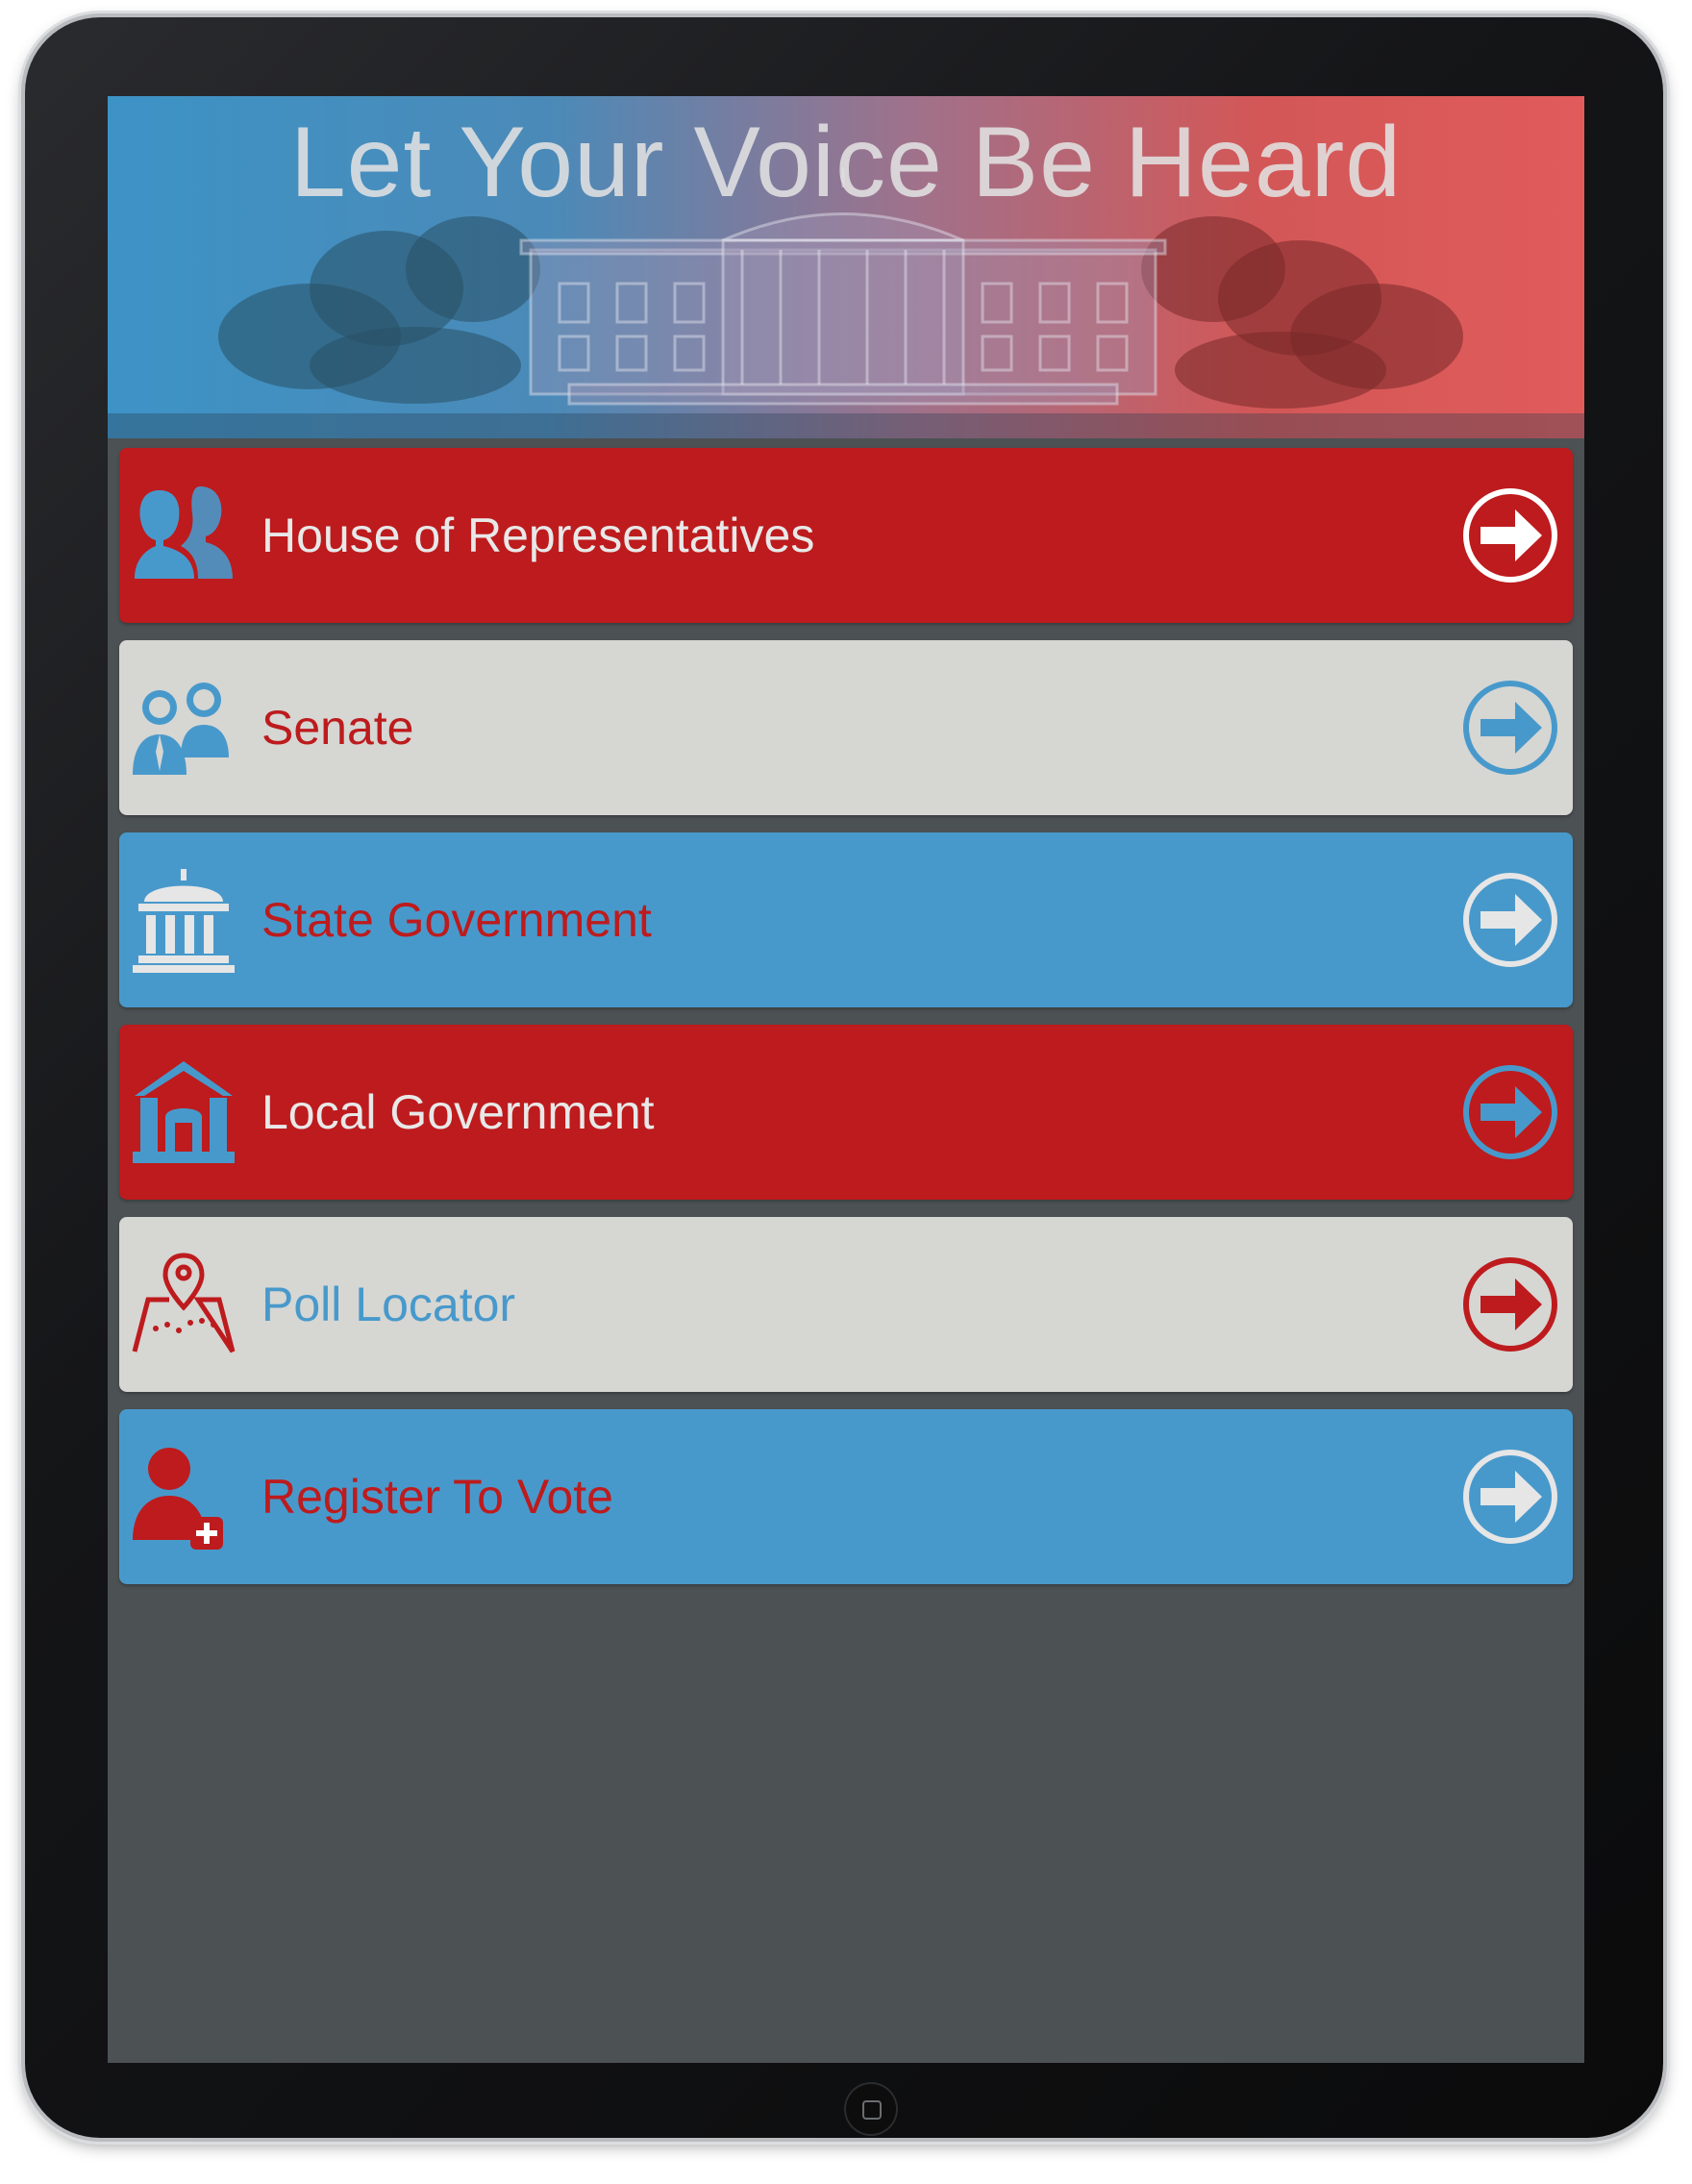  What do you see at coordinates (456, 920) in the screenshot?
I see `menu-item-label: State Government` at bounding box center [456, 920].